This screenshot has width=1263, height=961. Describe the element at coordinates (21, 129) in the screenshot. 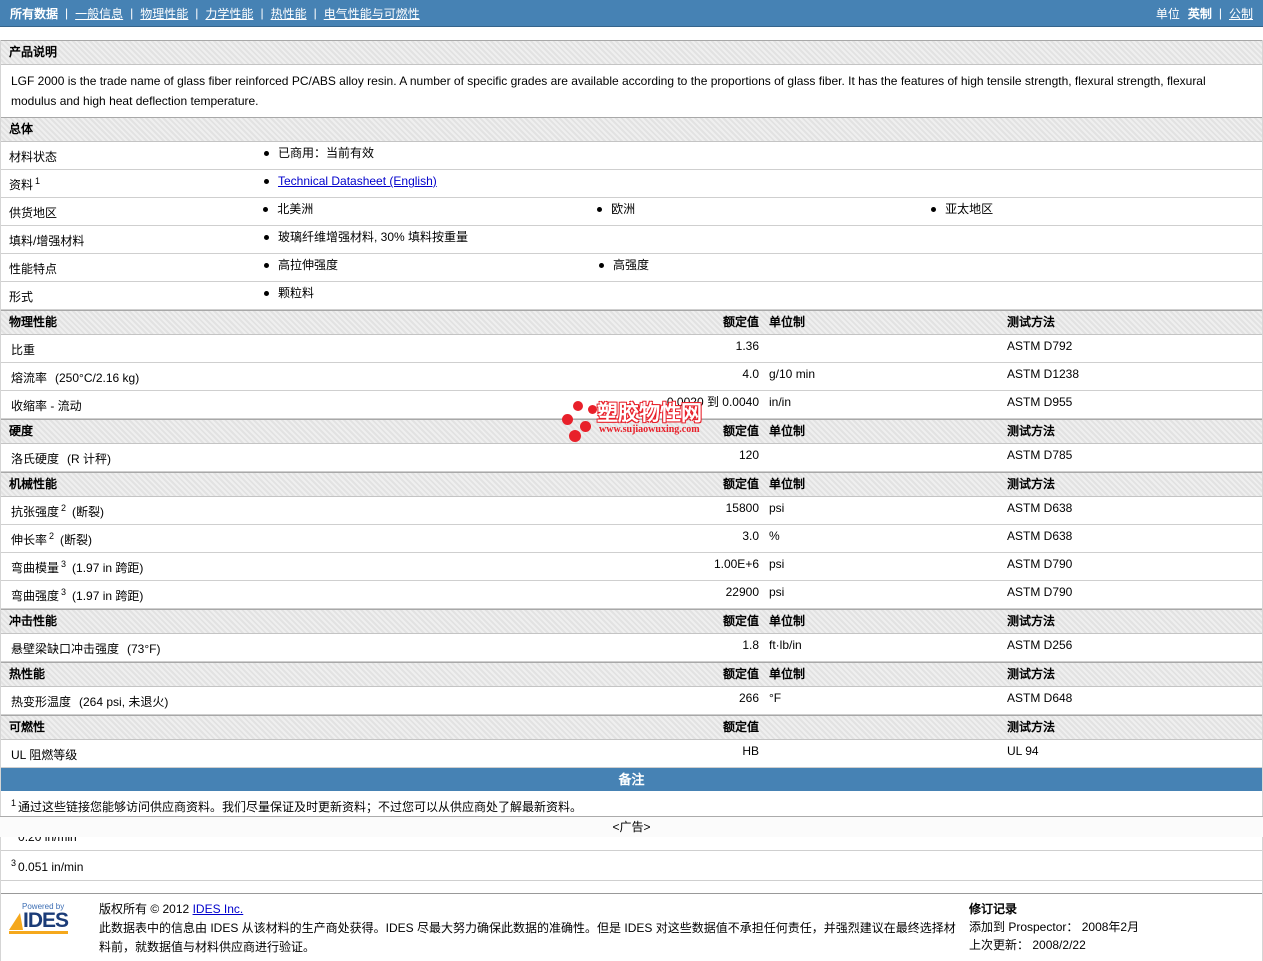

I see `section-title: 总体` at that location.